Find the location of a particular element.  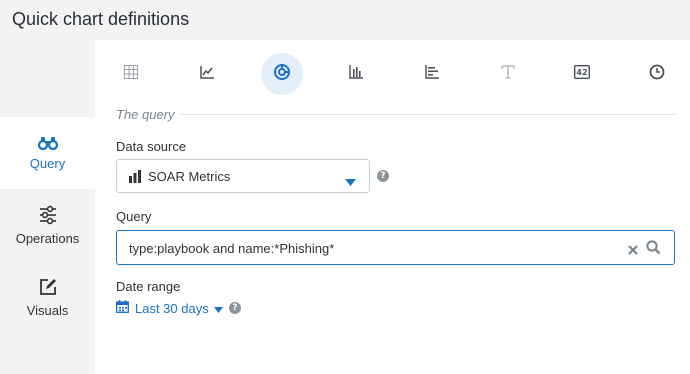

page-title: Quick chart definitions is located at coordinates (101, 19).